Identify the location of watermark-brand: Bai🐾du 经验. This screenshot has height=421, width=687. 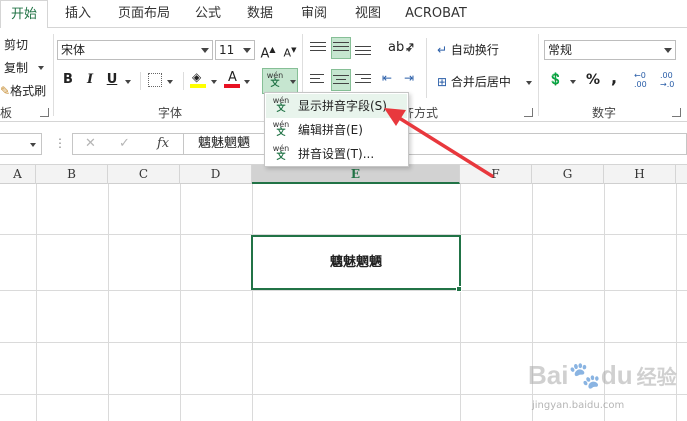
(602, 375).